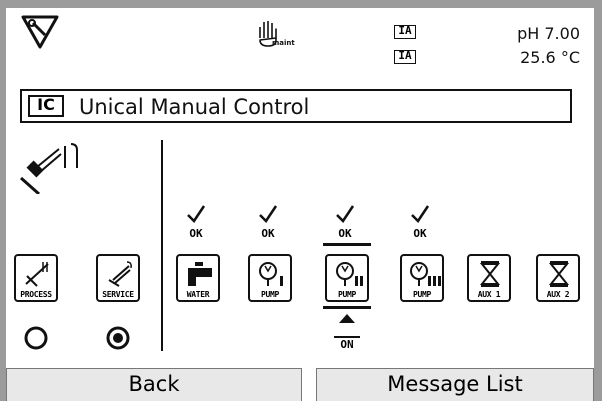 Image resolution: width=602 pixels, height=401 pixels. What do you see at coordinates (118, 338) in the screenshot?
I see `service-radio-selected` at bounding box center [118, 338].